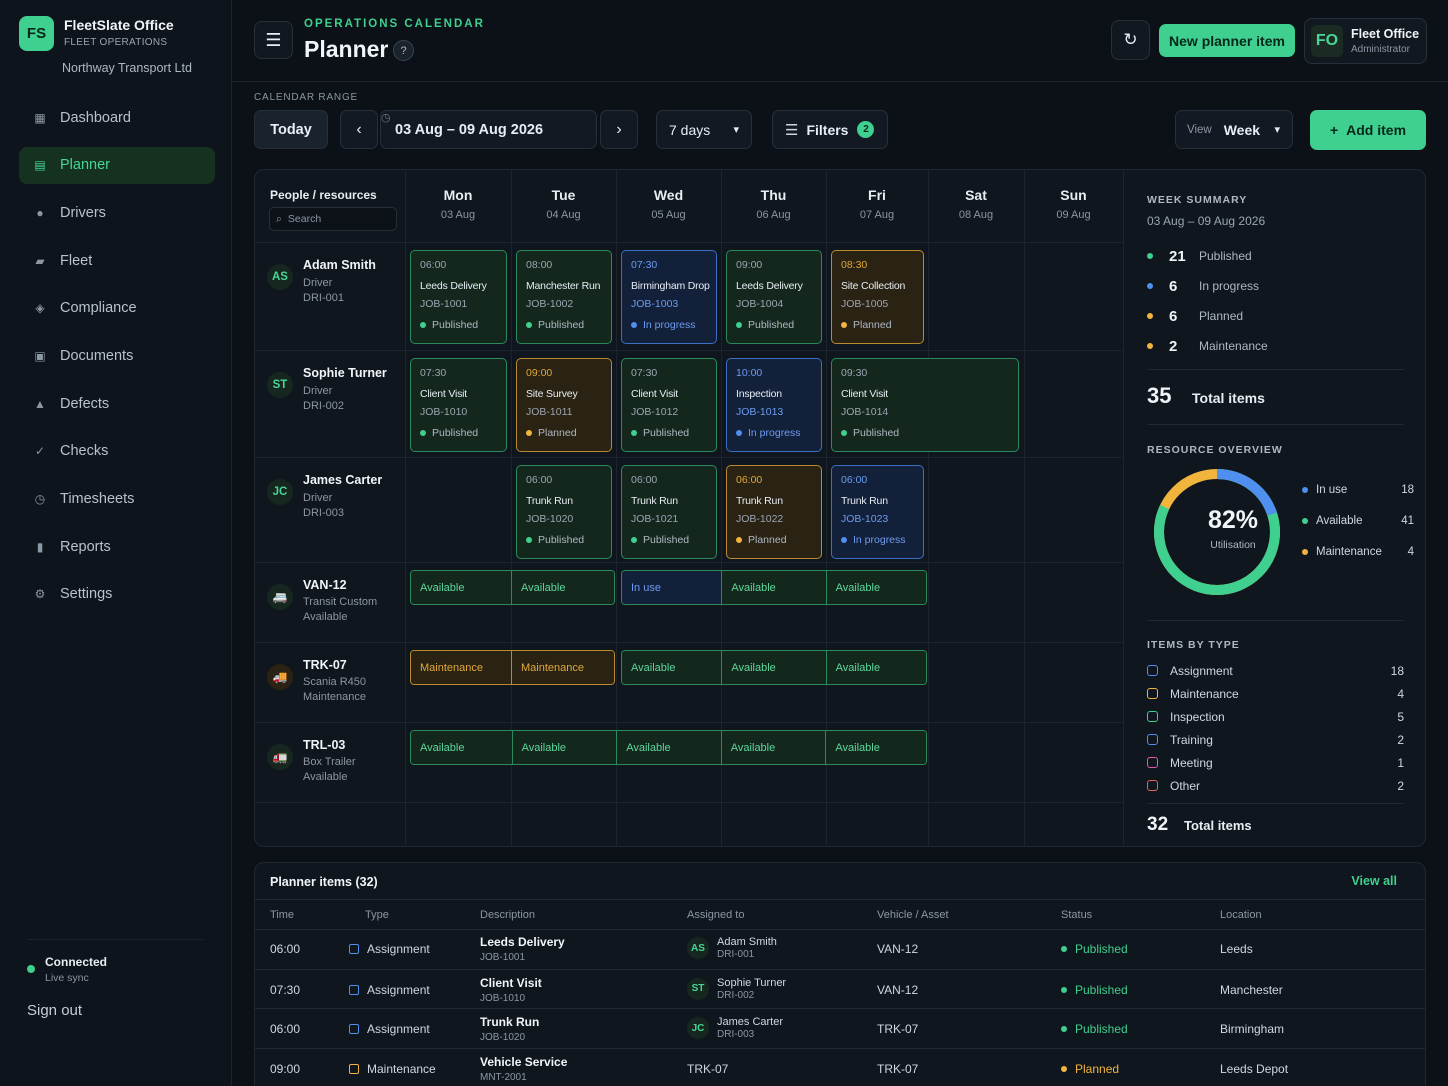  Describe the element at coordinates (117, 546) in the screenshot. I see `sidebar-item-reports: ▮ Reports` at that location.